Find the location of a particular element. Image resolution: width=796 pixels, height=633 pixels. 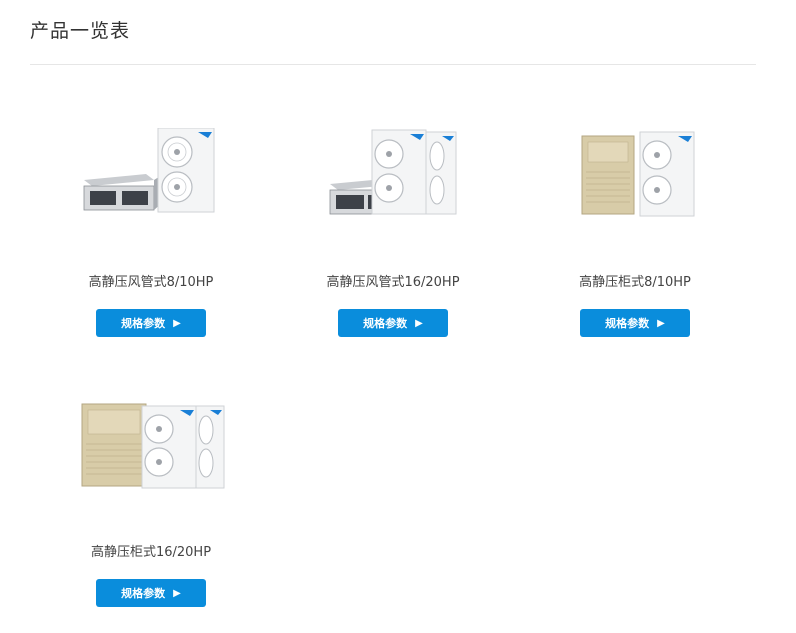

product-card: 高静压柜式8/10HP 规格参数 ▶ is located at coordinates (635, 253).